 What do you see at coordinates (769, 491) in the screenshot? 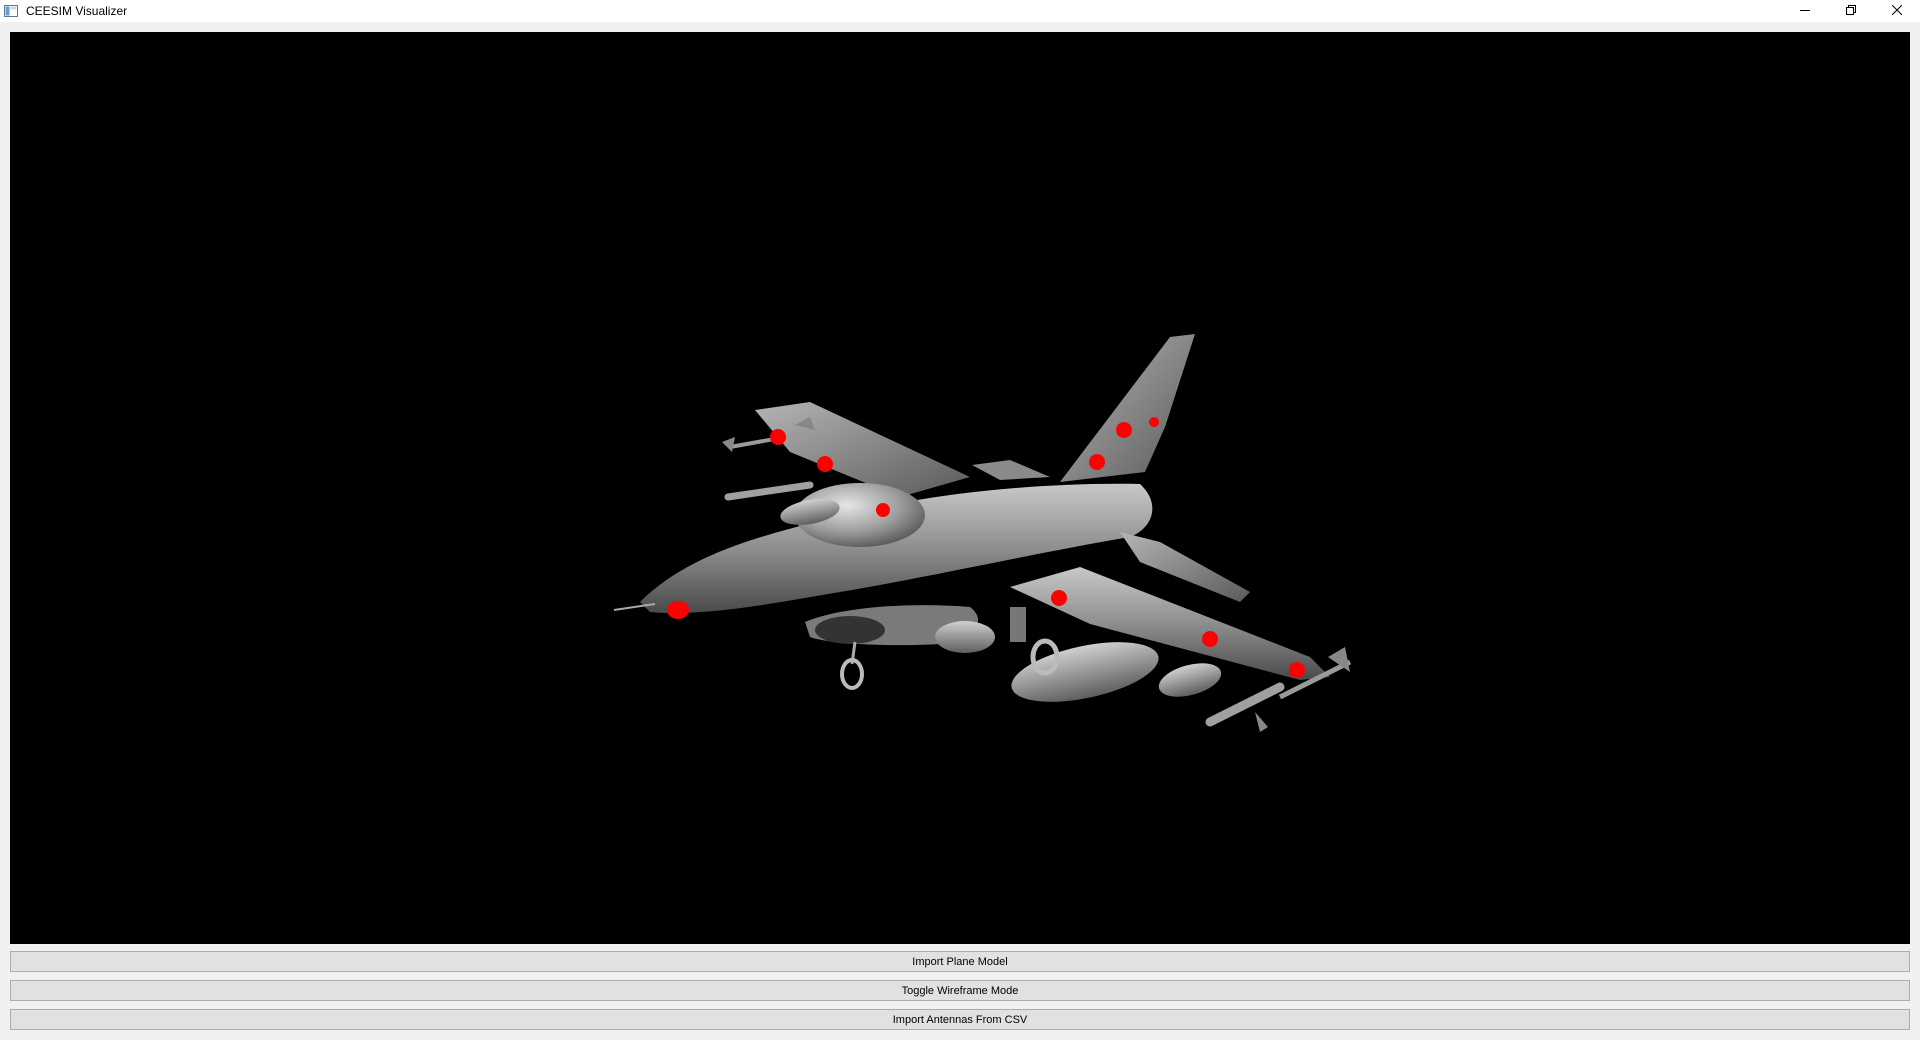
I see `missile-far-pylon` at bounding box center [769, 491].